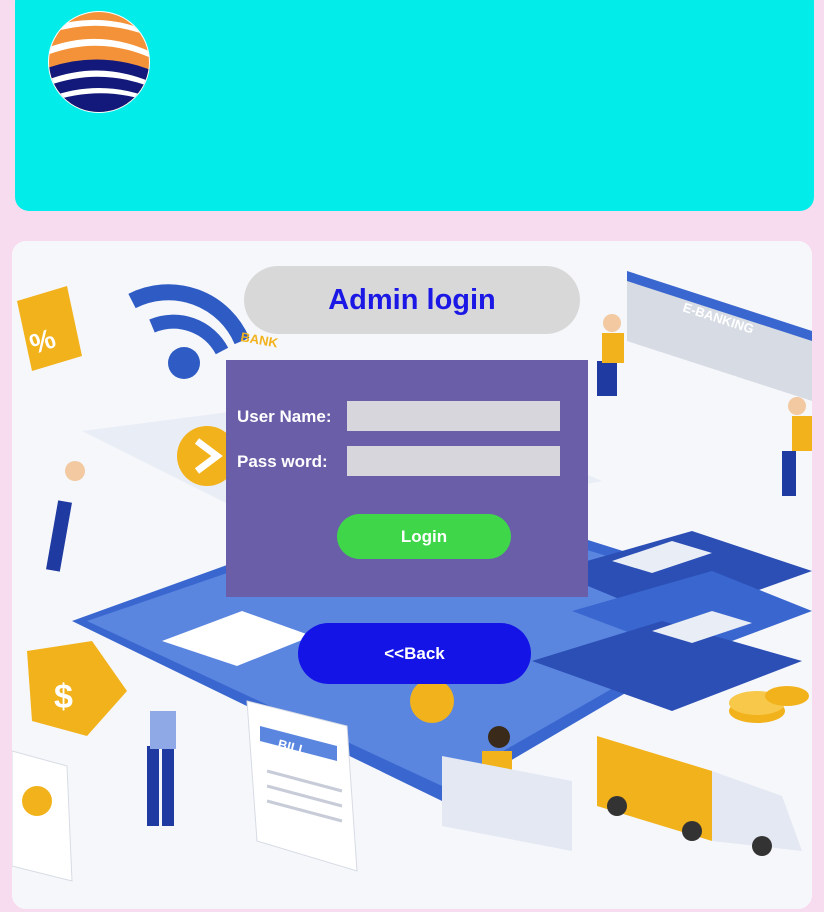 The width and height of the screenshot is (824, 912). Describe the element at coordinates (453, 416) in the screenshot. I see `username-input` at that location.